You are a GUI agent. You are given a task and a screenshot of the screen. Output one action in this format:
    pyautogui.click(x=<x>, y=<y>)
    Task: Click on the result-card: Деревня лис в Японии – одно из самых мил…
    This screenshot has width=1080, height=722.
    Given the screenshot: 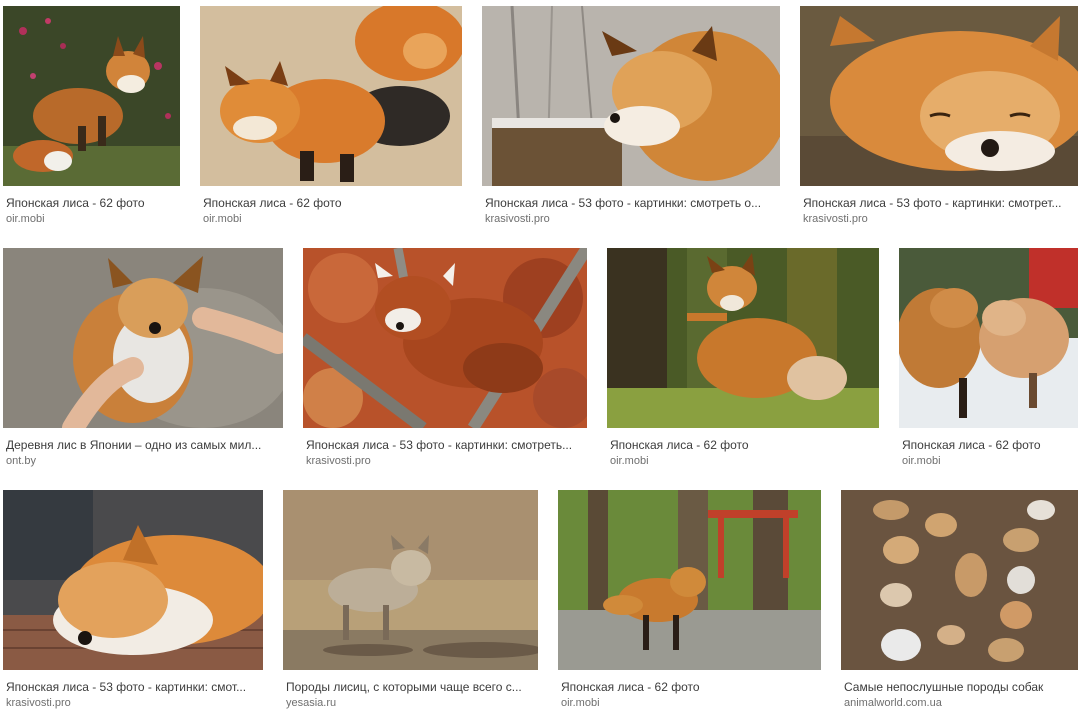 What is the action you would take?
    pyautogui.click(x=143, y=358)
    